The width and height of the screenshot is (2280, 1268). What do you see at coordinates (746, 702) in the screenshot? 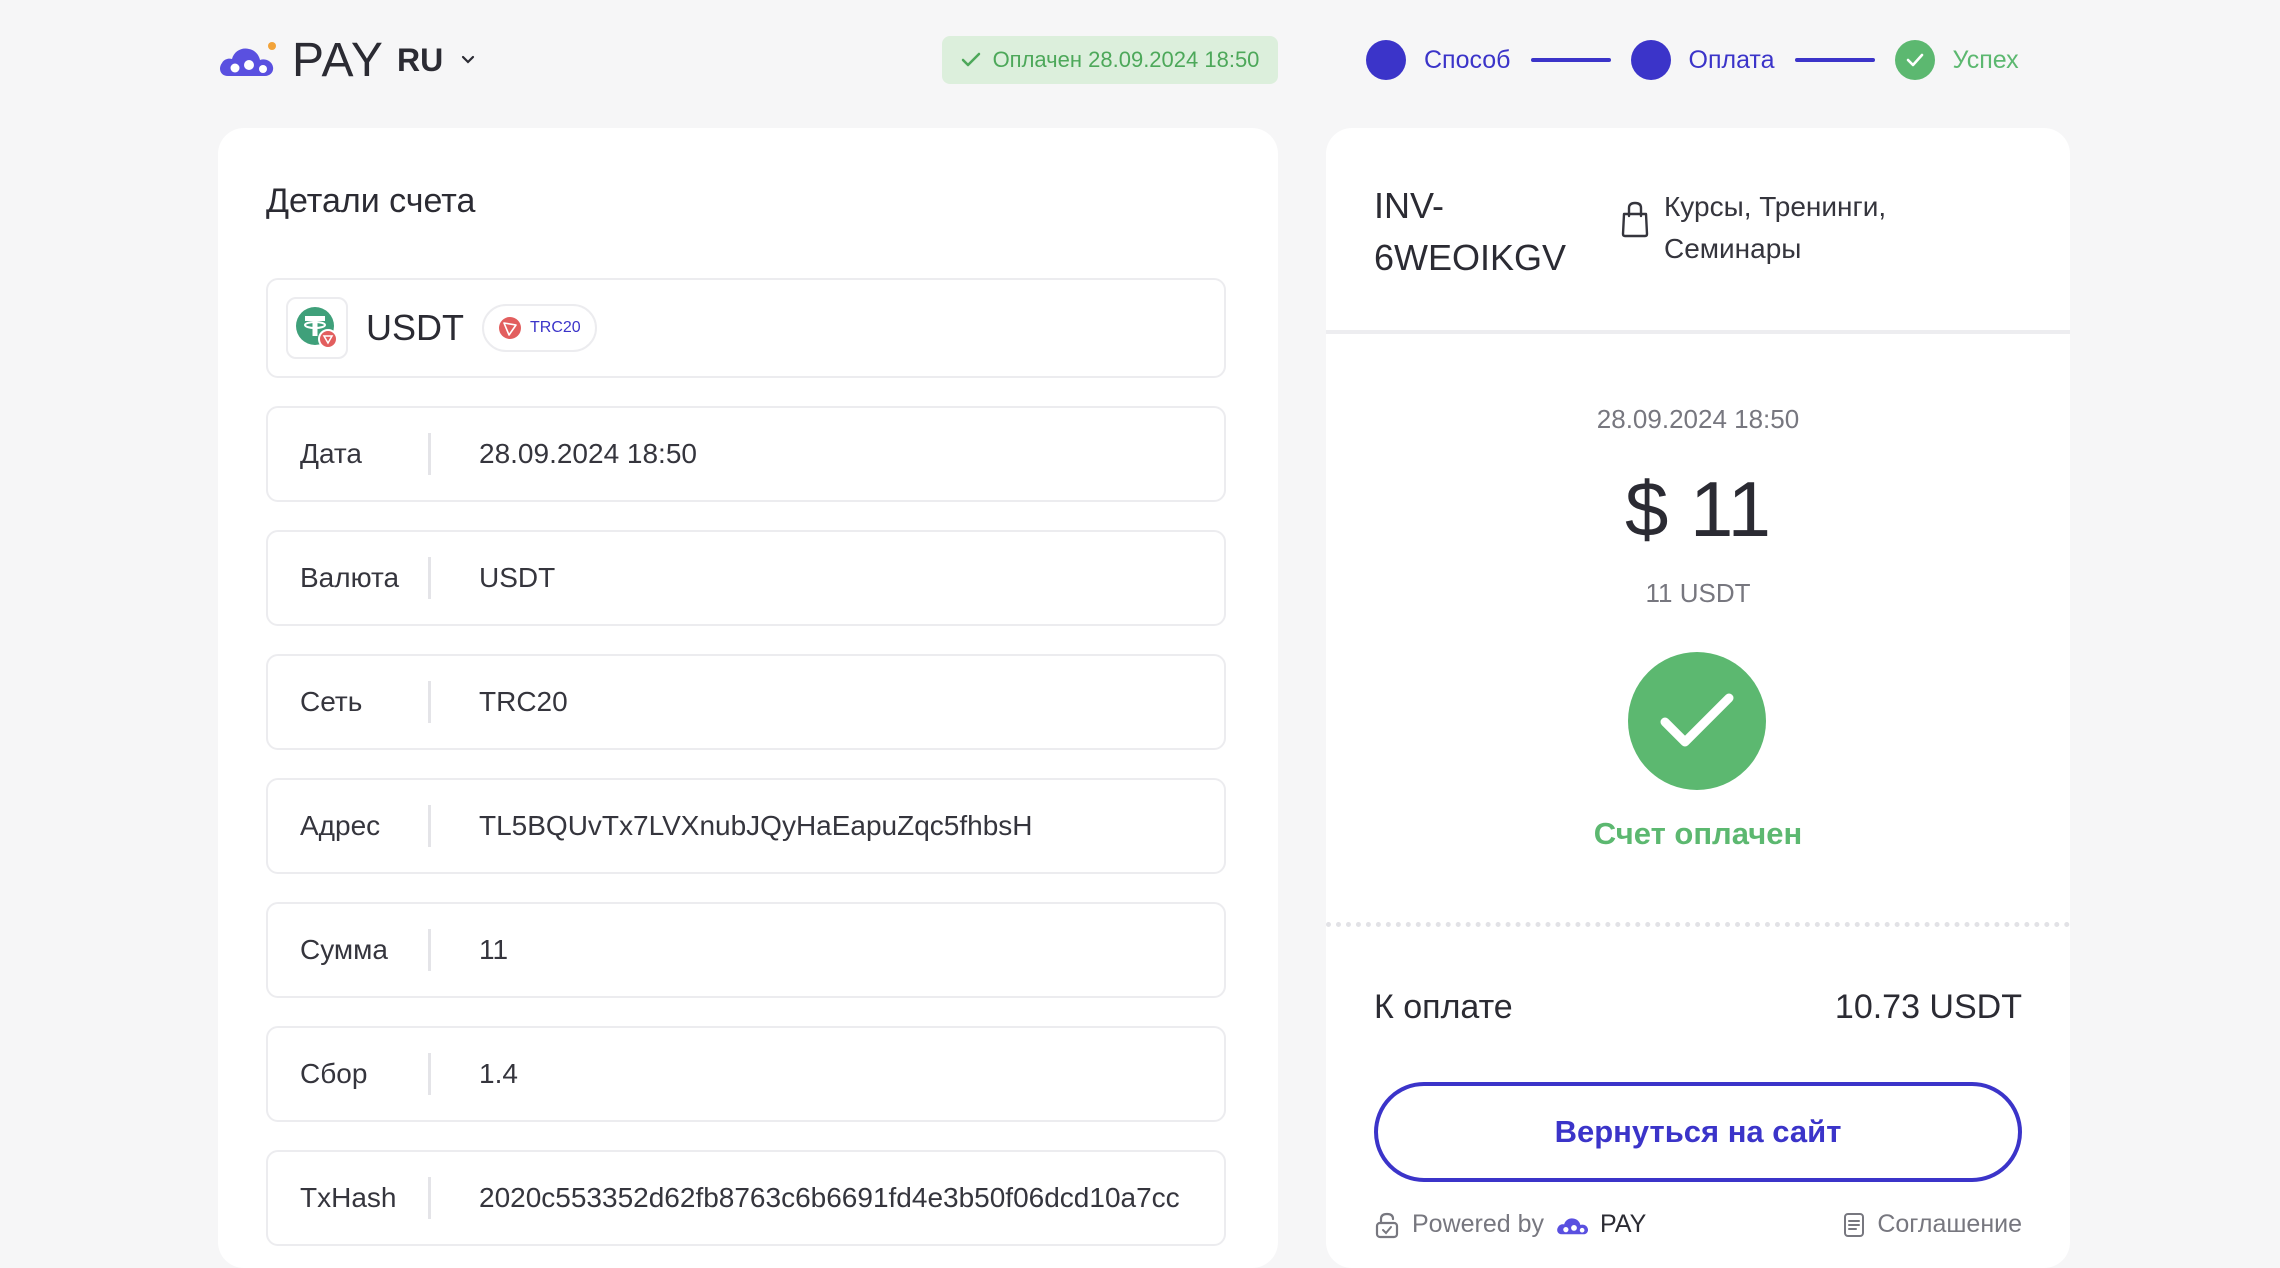
I see `detail-row-network: Сеть TRC20` at bounding box center [746, 702].